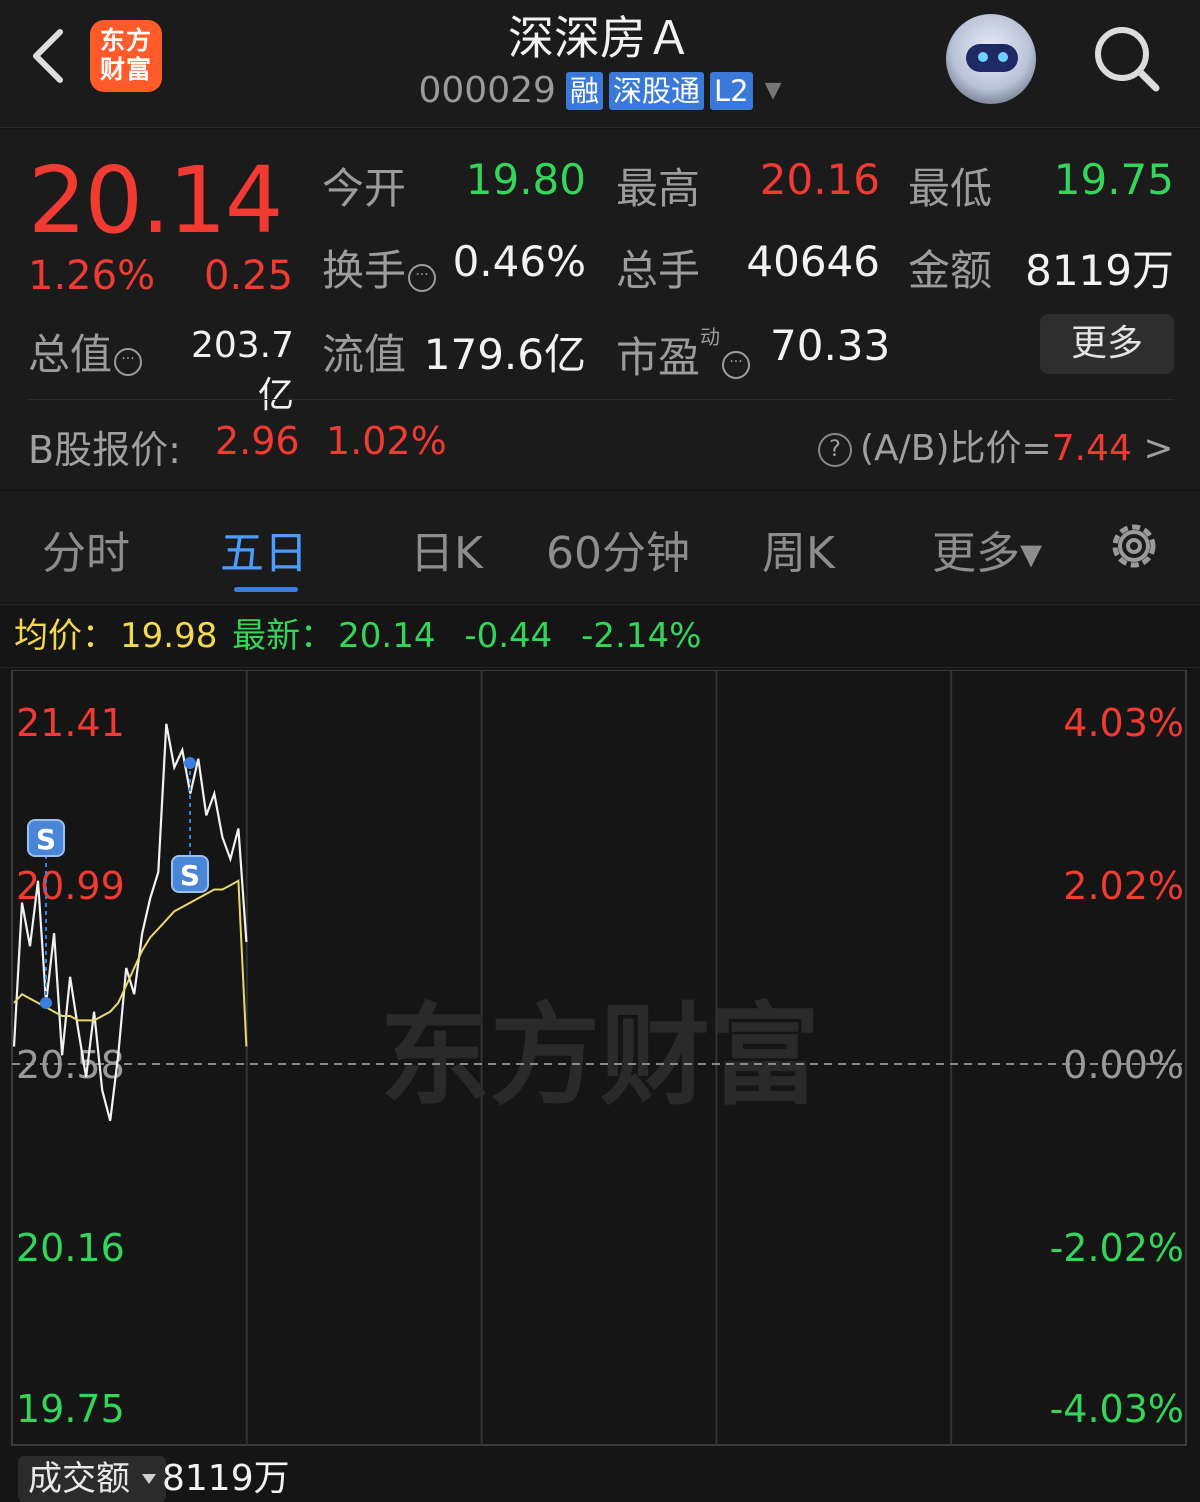  Describe the element at coordinates (1123, 886) in the screenshot. I see `y-axis-right-label: 2.02%` at that location.